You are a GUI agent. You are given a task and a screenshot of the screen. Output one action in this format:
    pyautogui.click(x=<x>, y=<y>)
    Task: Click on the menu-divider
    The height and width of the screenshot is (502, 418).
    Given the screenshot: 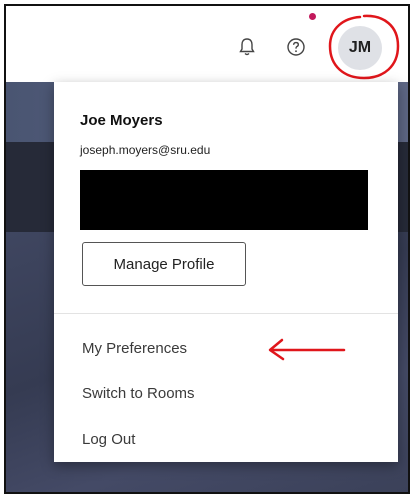 What is the action you would take?
    pyautogui.click(x=226, y=313)
    